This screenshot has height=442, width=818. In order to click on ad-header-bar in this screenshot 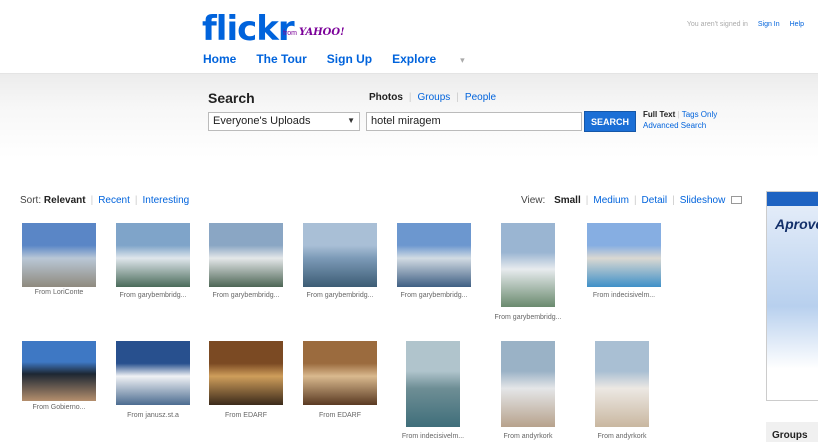, I will do `click(792, 199)`.